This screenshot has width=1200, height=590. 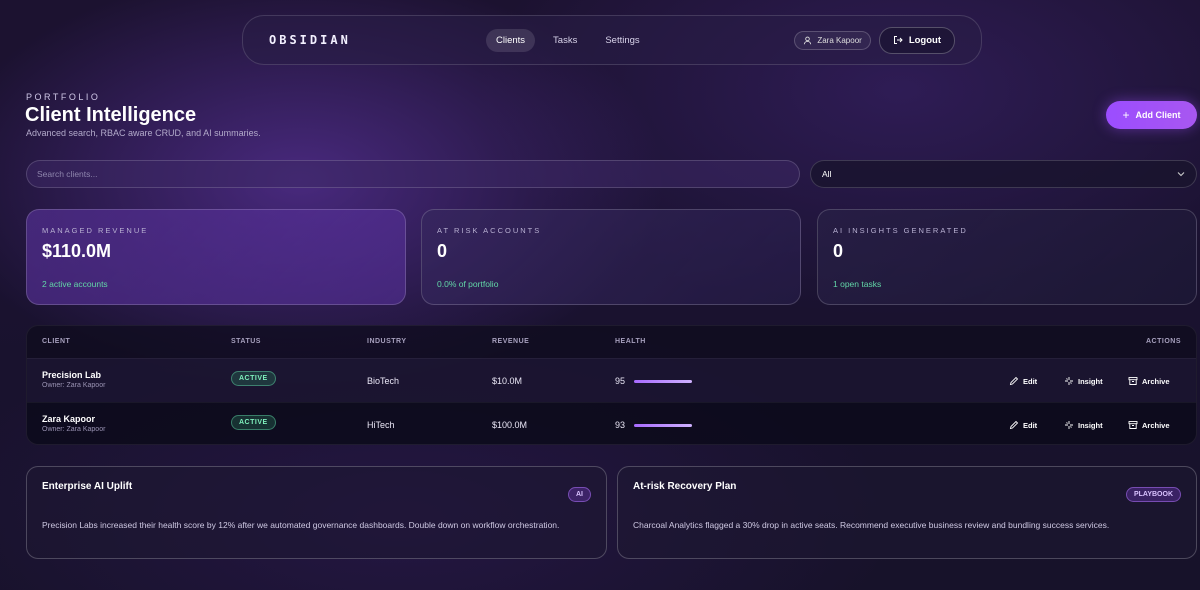 I want to click on logout-label: Logout, so click(x=924, y=40).